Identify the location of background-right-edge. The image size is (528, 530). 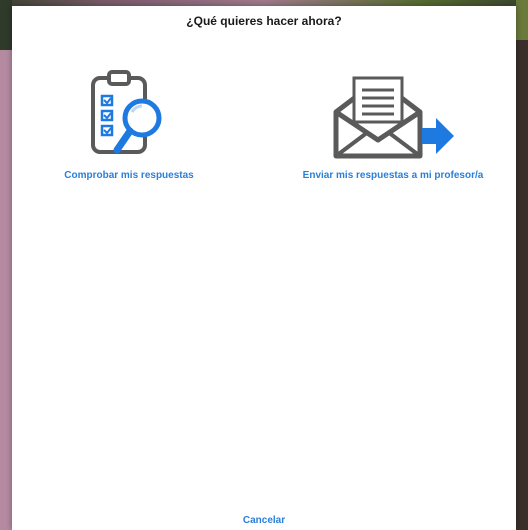
(522, 265).